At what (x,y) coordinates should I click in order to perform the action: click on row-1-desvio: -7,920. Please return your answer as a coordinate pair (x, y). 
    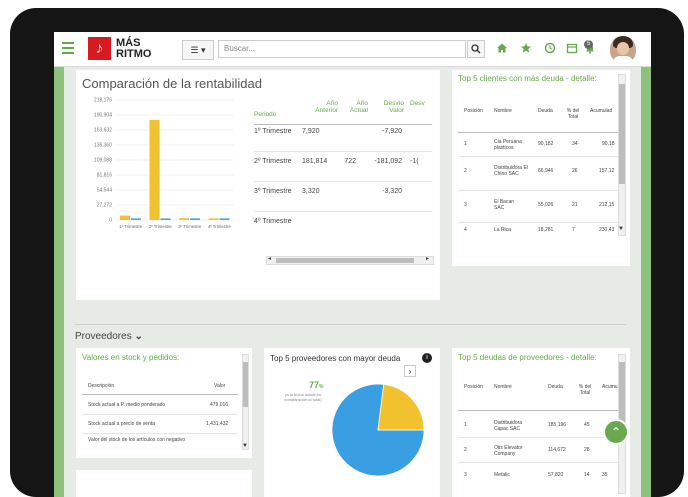
    Looking at the image, I should click on (392, 131).